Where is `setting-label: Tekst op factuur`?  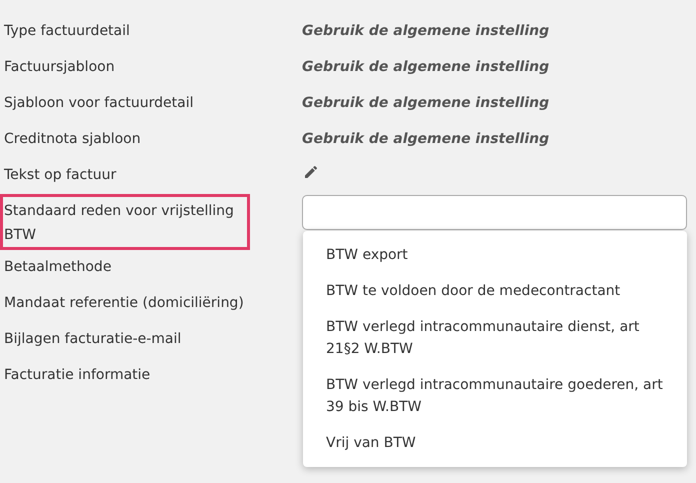 setting-label: Tekst op factuur is located at coordinates (60, 175).